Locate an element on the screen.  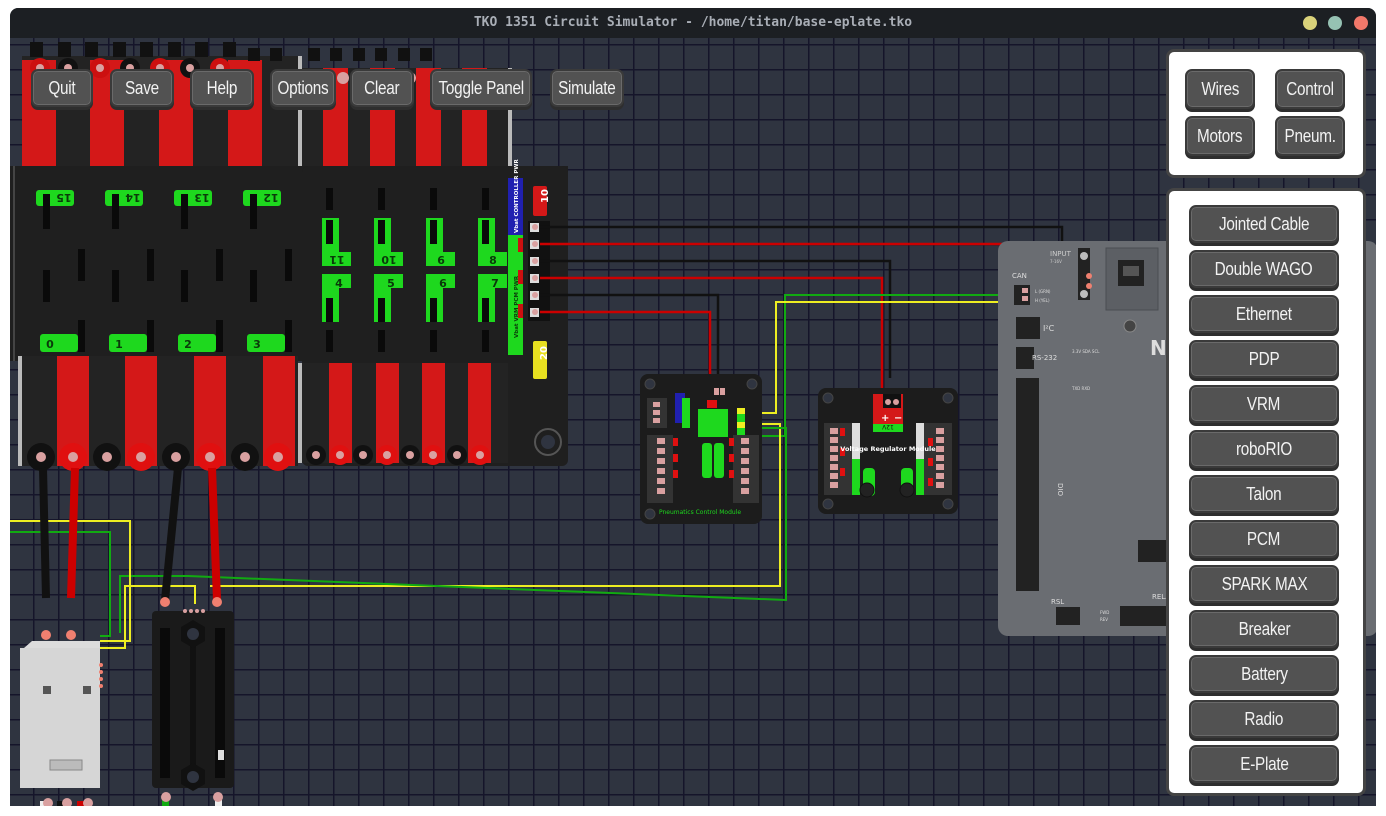
clear-label: Clear is located at coordinates (382, 87).